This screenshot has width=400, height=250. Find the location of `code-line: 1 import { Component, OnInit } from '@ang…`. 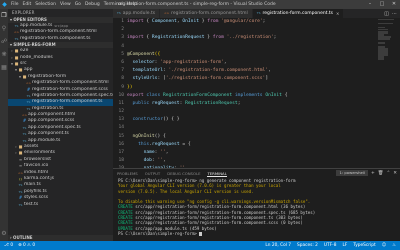

code-line: 1 import { Component, OnInit } from '@ang… is located at coordinates (256, 22).